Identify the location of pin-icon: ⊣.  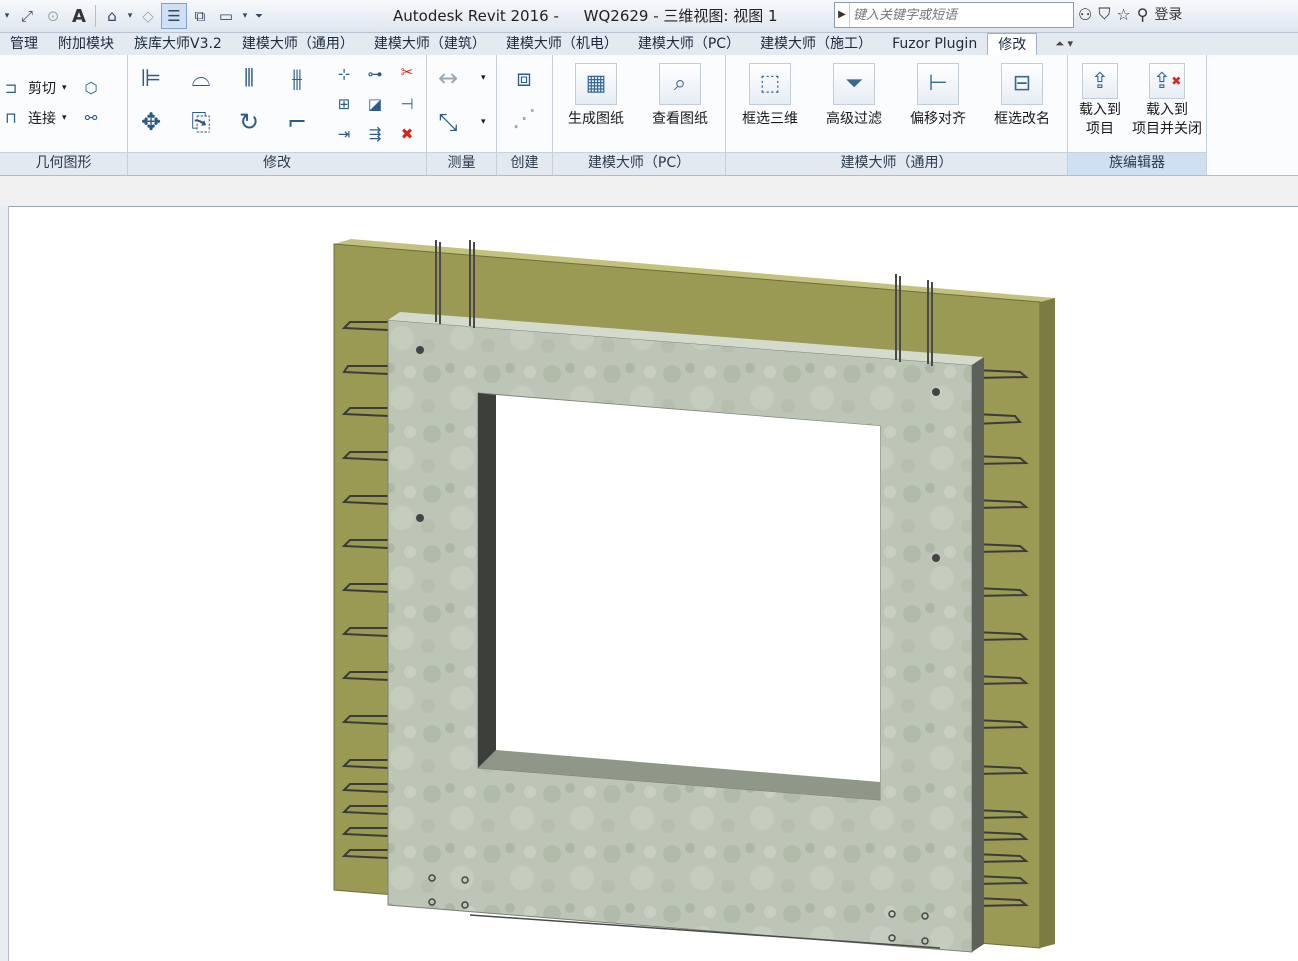
(407, 104).